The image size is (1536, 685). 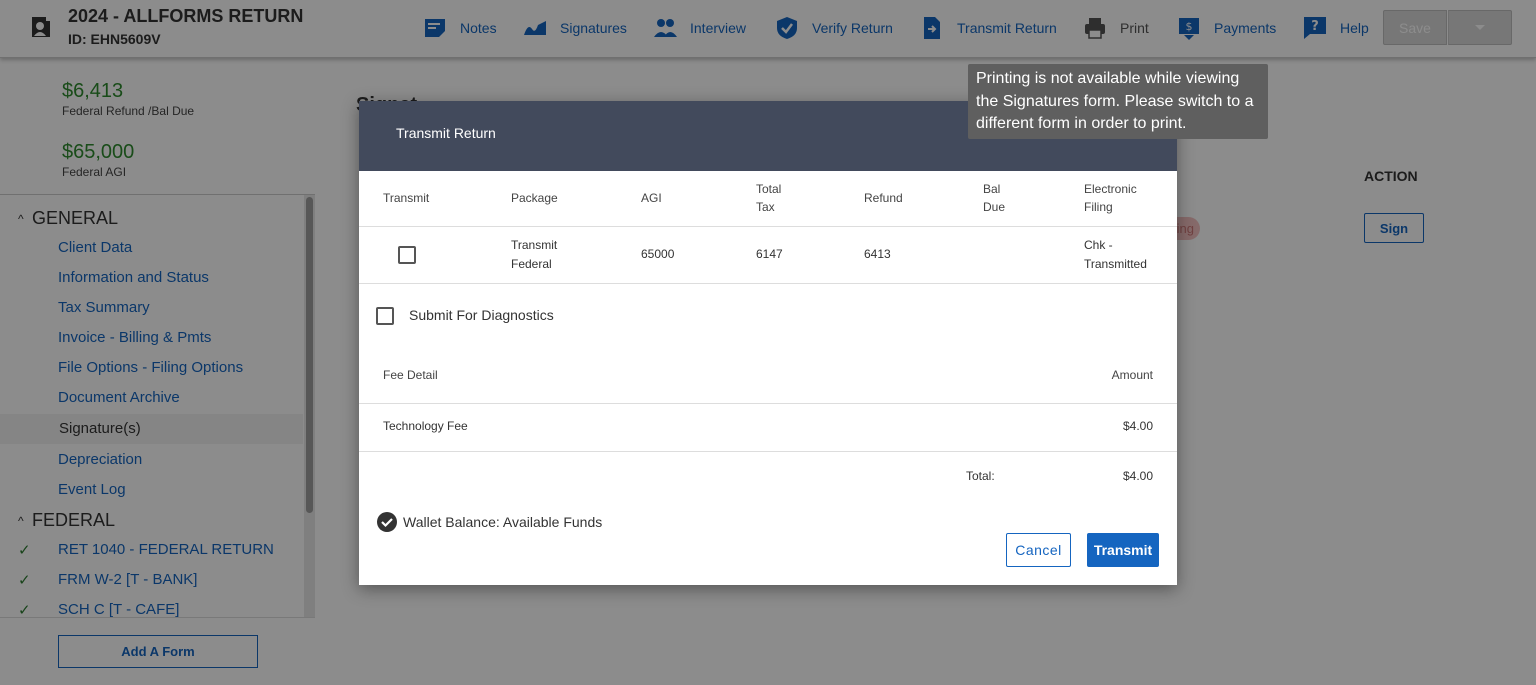 What do you see at coordinates (768, 283) in the screenshot?
I see `table-row-divider` at bounding box center [768, 283].